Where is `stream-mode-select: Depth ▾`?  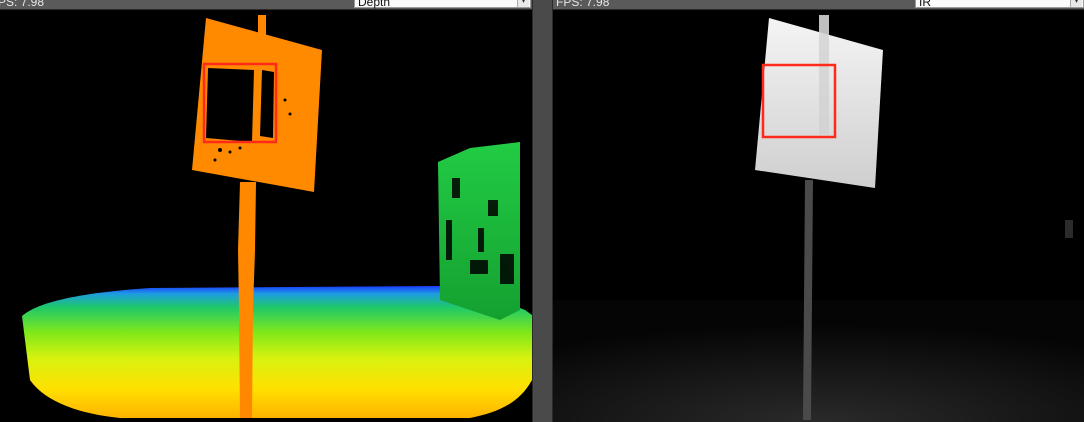 stream-mode-select: Depth ▾ is located at coordinates (442, 4).